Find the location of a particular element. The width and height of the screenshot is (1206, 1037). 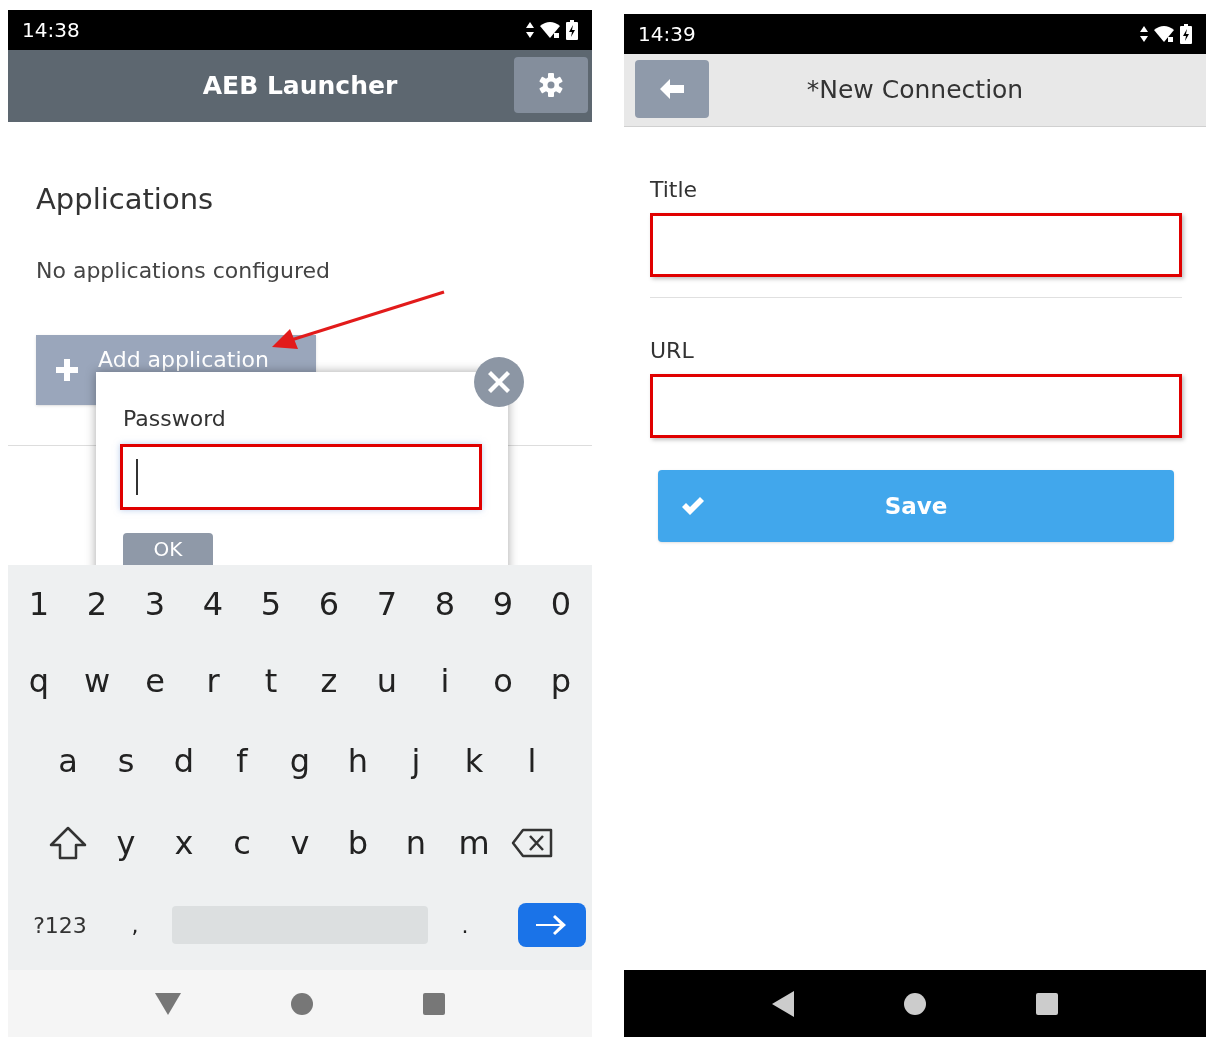

keyboard-key: ?123 is located at coordinates (60, 925).